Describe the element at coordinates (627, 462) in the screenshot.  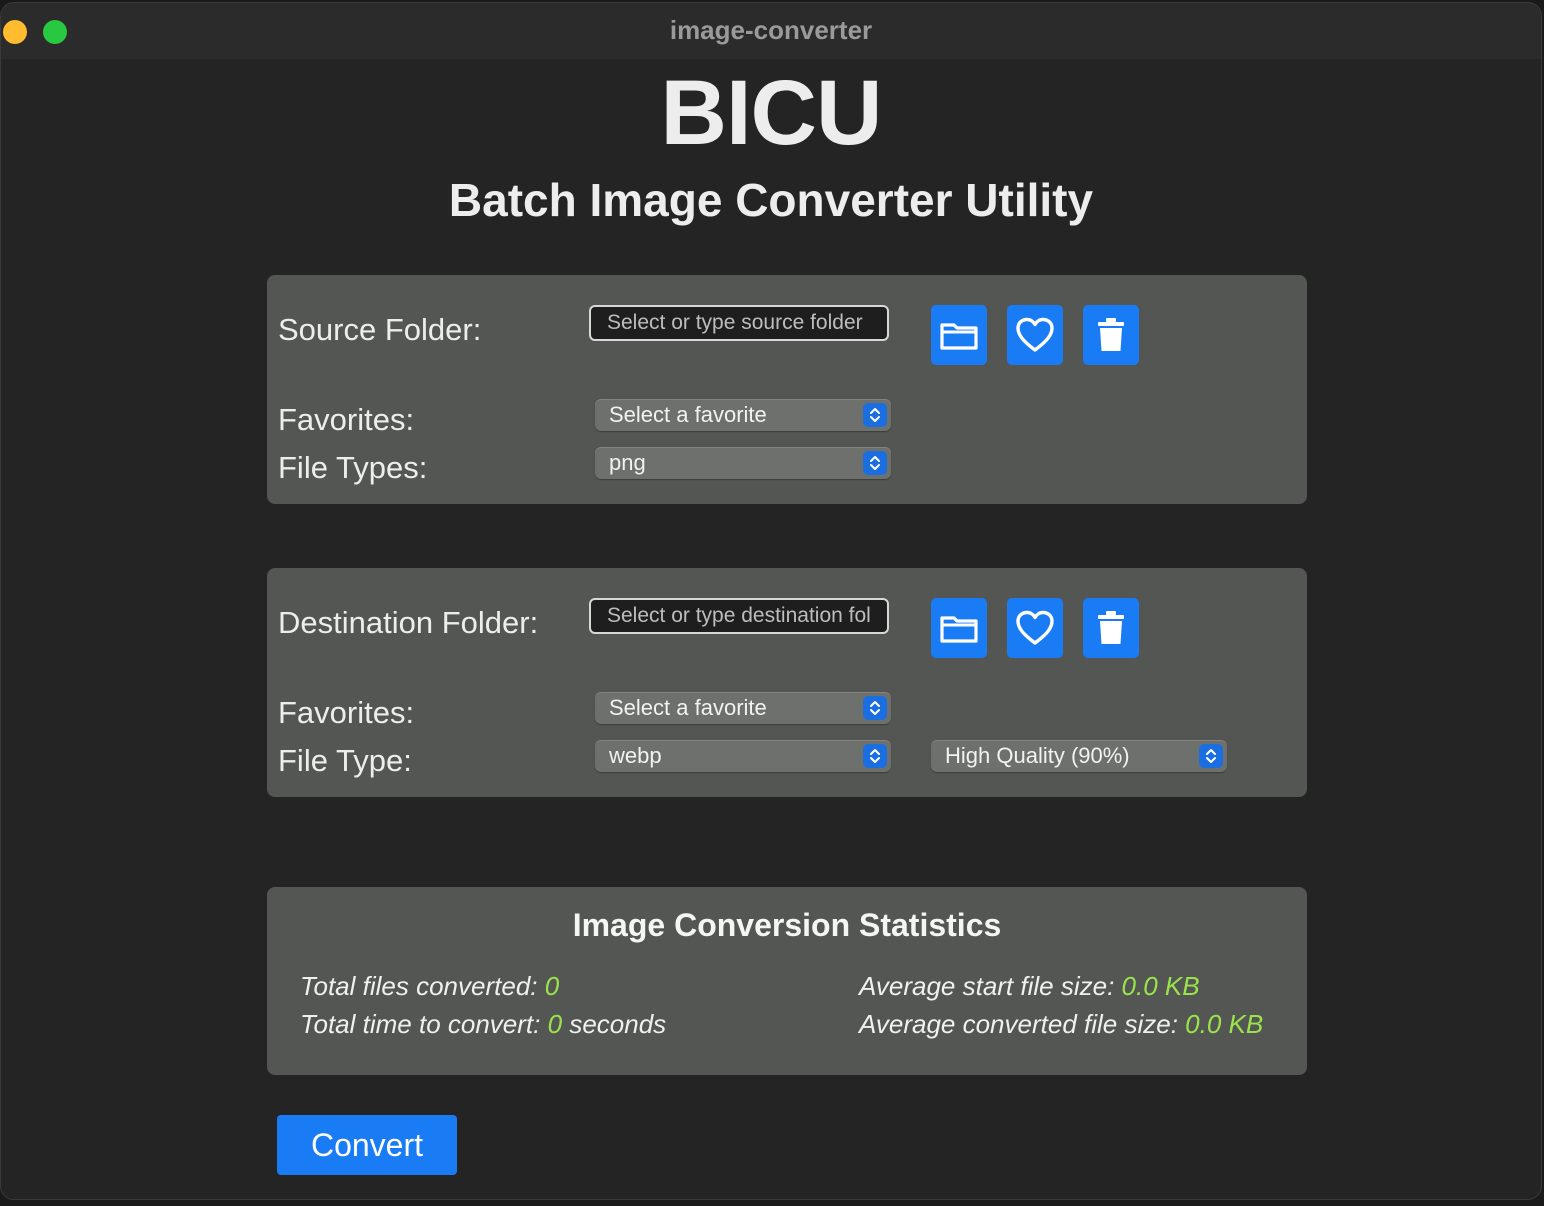
I see `source-filetypes-value: png` at that location.